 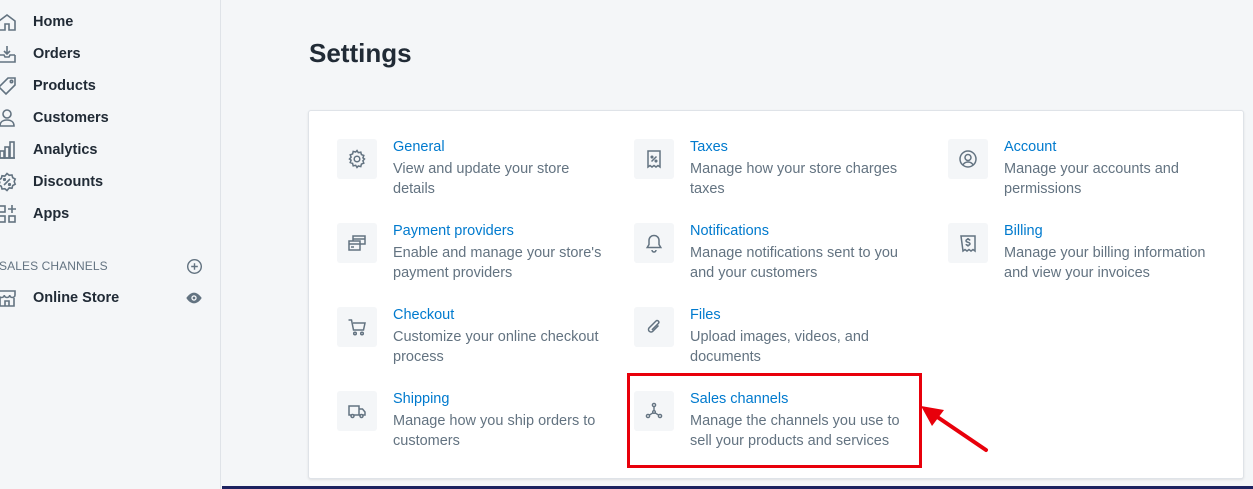 I want to click on setting-description: Manage how you ship orders to customers, so click(x=494, y=431).